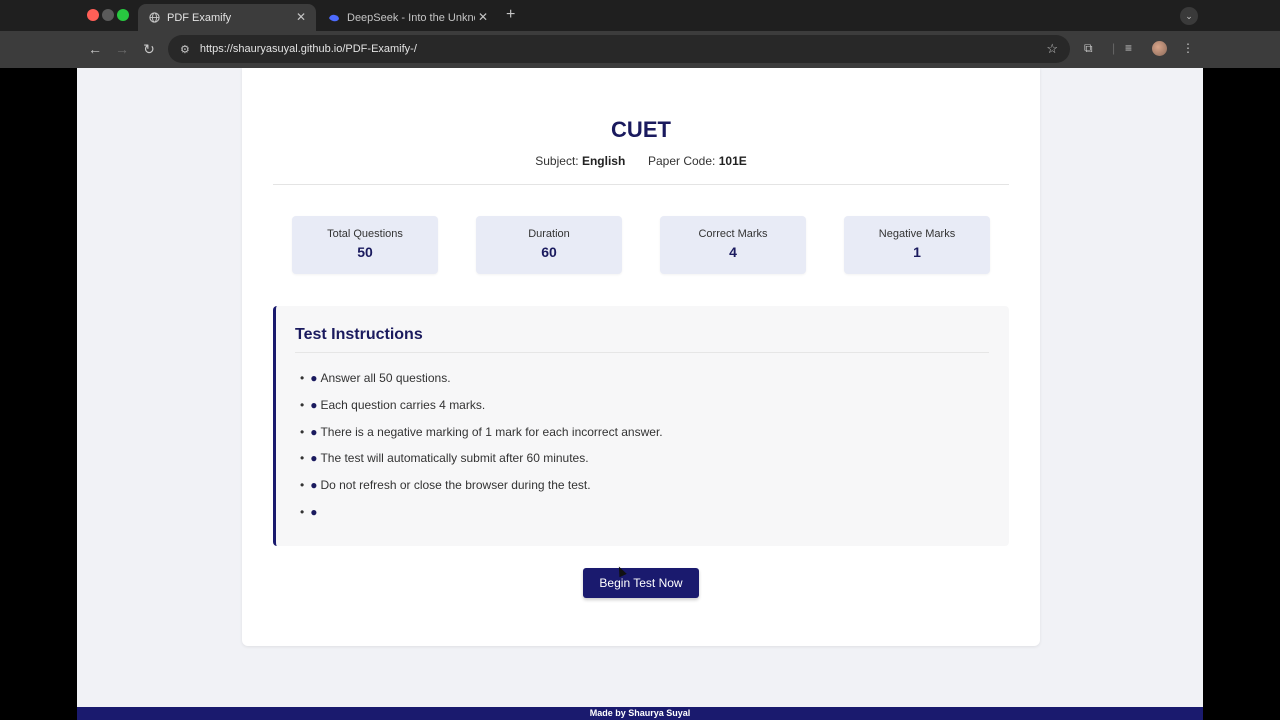 The image size is (1280, 720). I want to click on bookmark-star-icon: ☆, so click(1052, 49).